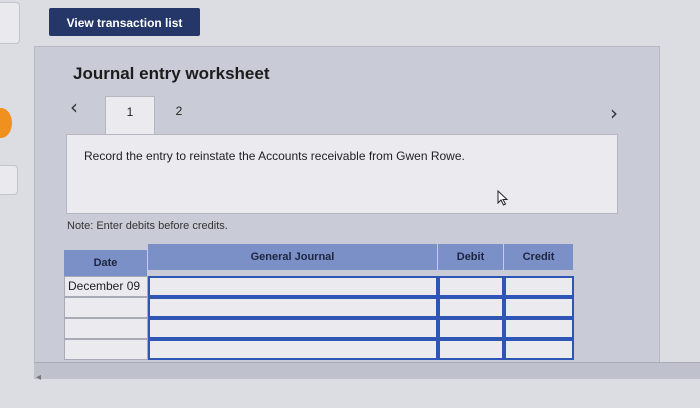  I want to click on date-cell: December 09, so click(106, 286).